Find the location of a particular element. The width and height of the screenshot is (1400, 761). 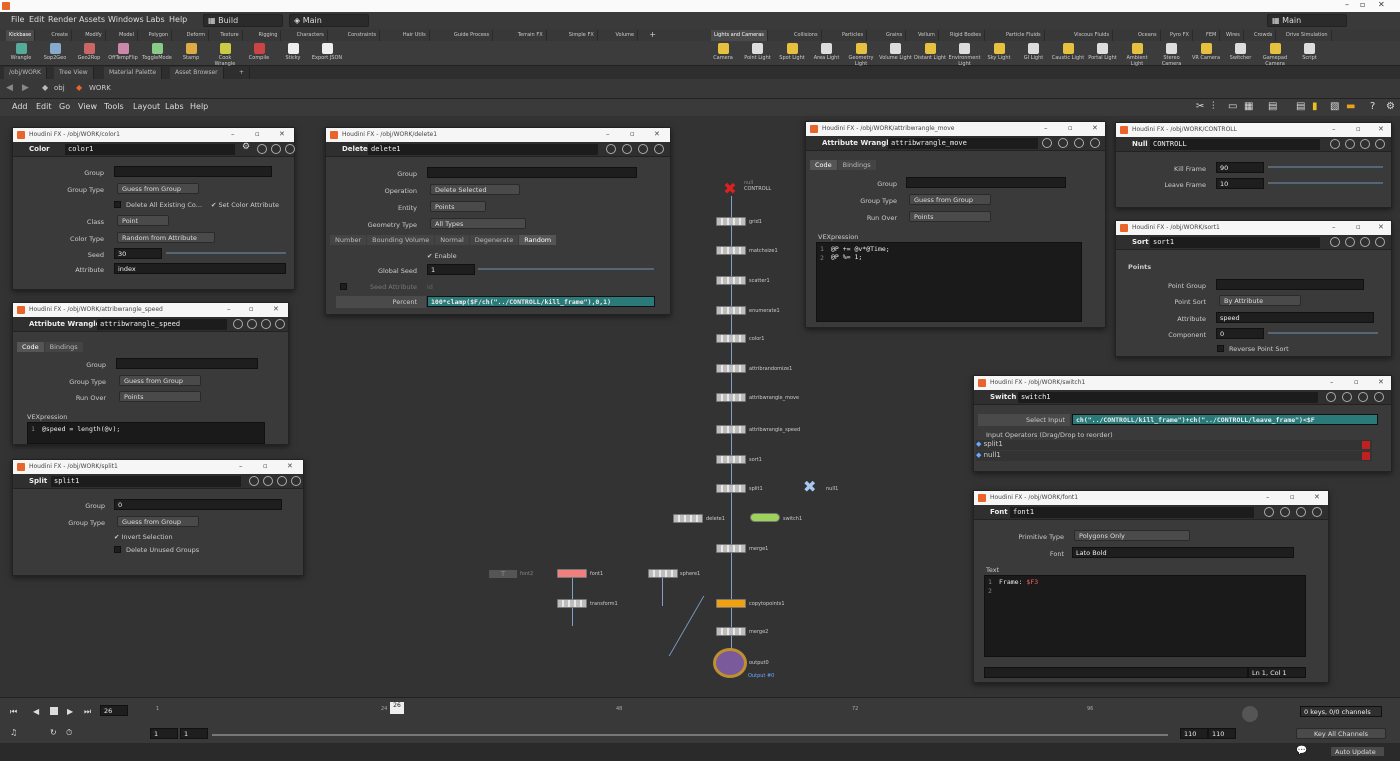

timeline-ruler: 1 24 48 72 96 26 is located at coordinates (694, 712).